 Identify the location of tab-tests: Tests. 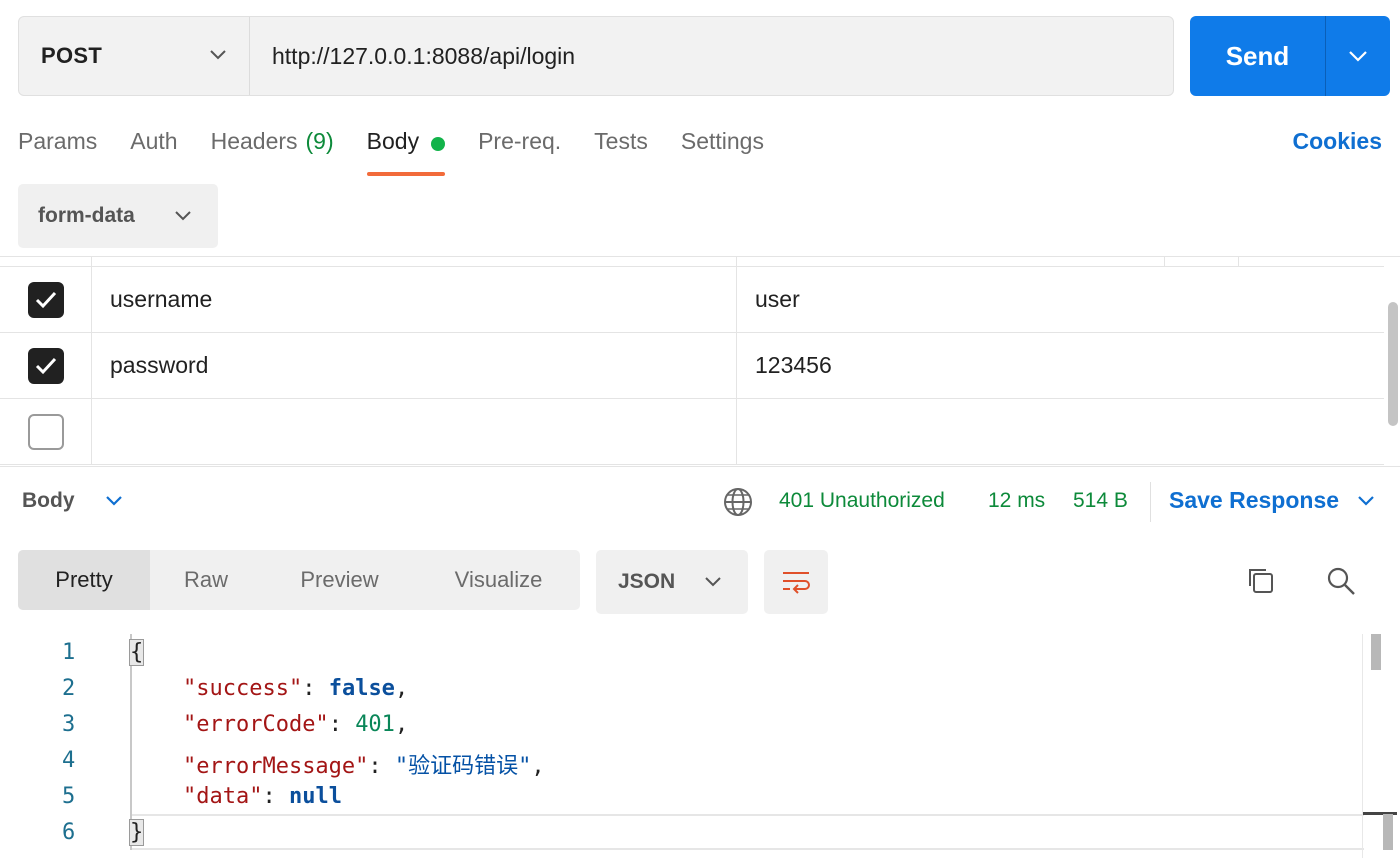
(621, 151).